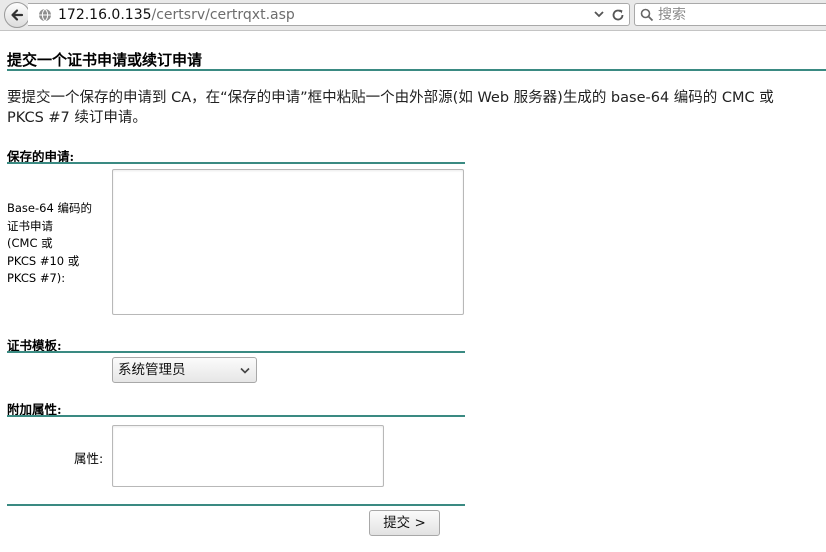 Image resolution: width=826 pixels, height=552 pixels. I want to click on attributes-label: 属性:, so click(89, 458).